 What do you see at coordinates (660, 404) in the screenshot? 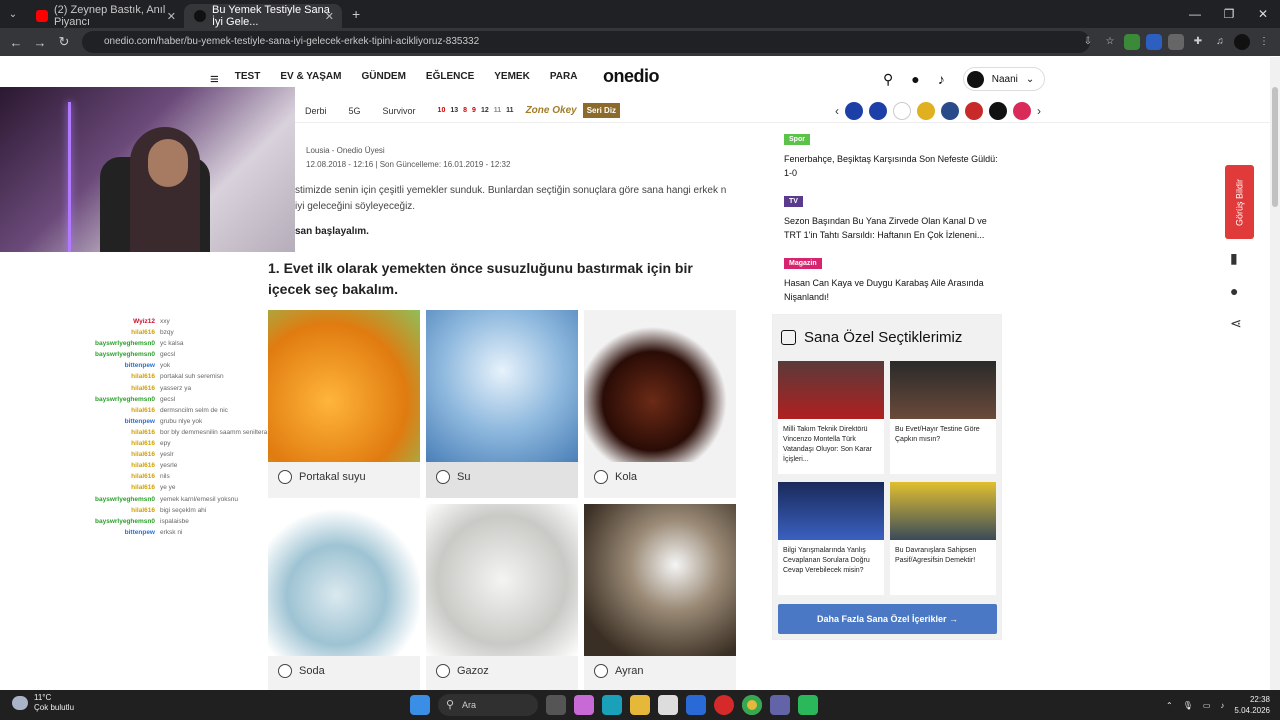
I see `option-kola: Kola` at bounding box center [660, 404].